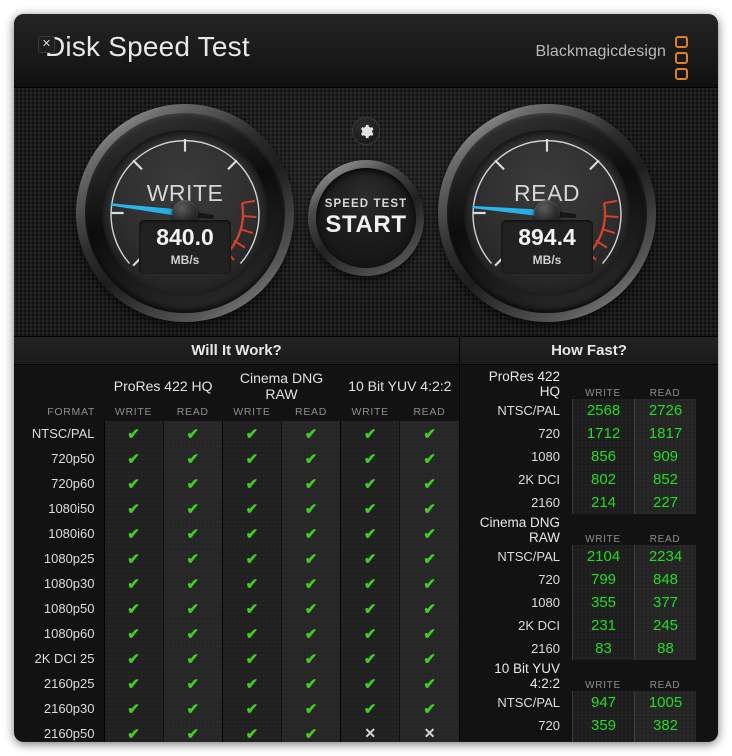 The image size is (732, 756). I want to click on read-gauge-face: READ 894.4 MB/s, so click(547, 213).